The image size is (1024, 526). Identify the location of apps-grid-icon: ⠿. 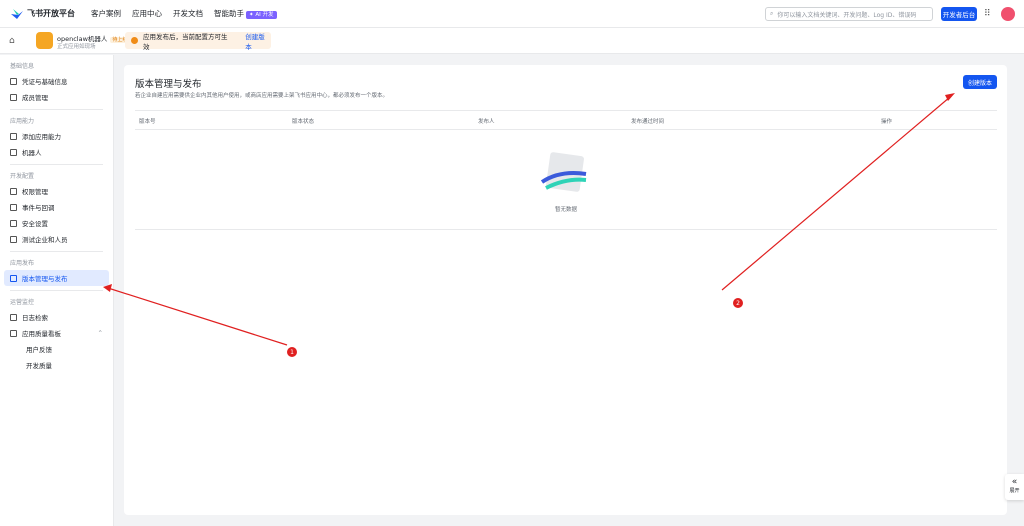
(987, 14).